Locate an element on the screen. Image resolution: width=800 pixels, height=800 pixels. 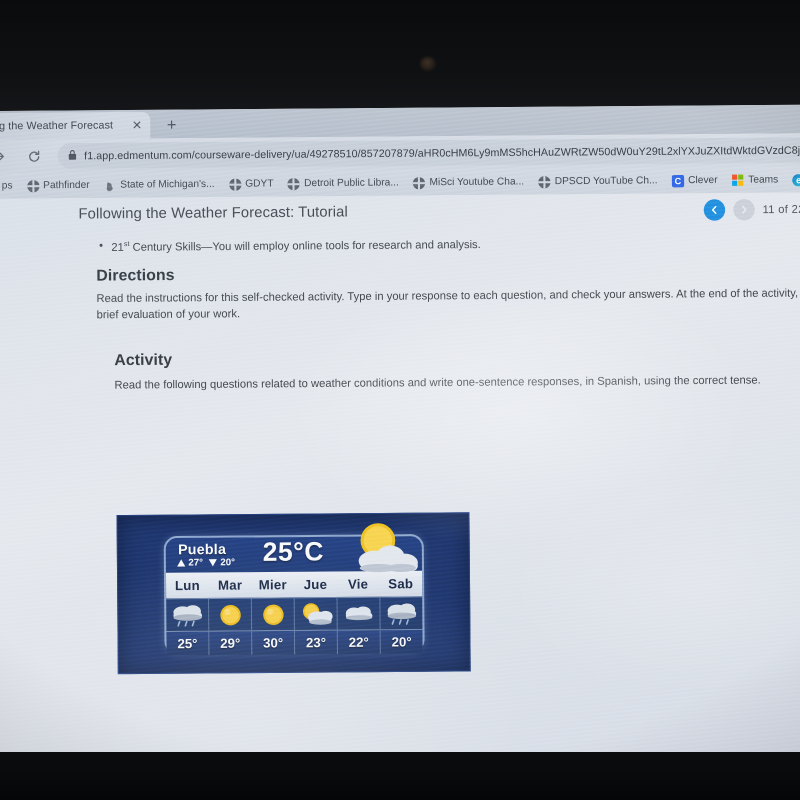
weather-icon-row is located at coordinates (294, 613).